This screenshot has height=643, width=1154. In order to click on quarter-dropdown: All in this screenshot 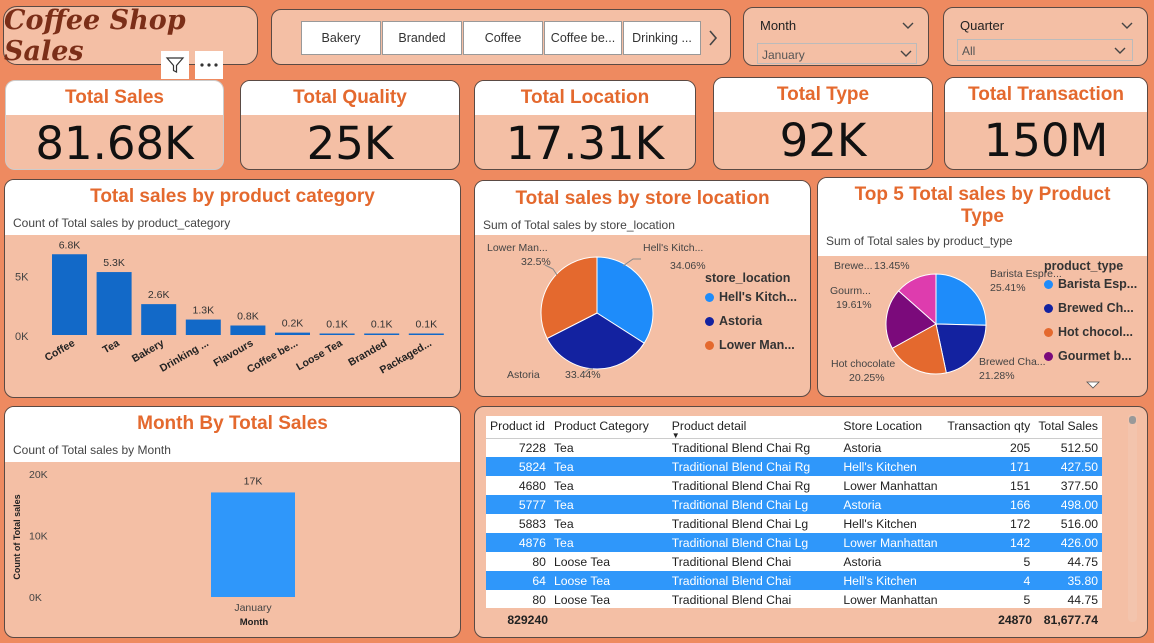, I will do `click(1045, 50)`.